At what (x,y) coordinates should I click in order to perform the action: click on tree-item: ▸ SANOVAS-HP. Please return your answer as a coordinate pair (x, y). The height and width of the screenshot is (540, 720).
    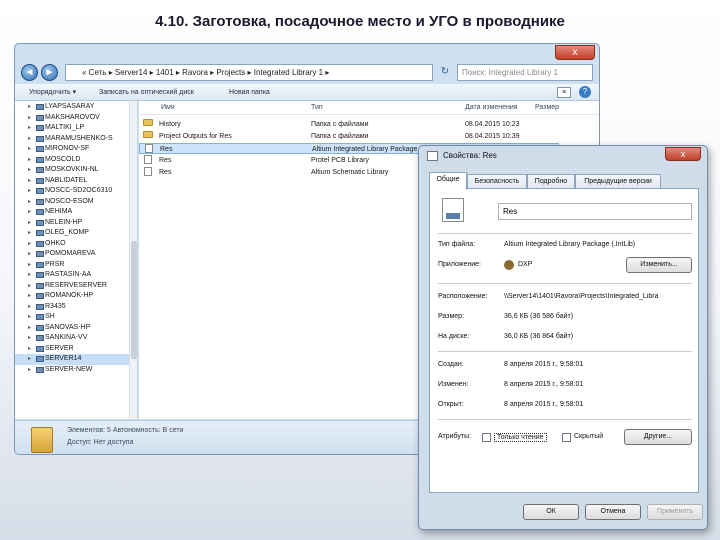
    Looking at the image, I should click on (76, 328).